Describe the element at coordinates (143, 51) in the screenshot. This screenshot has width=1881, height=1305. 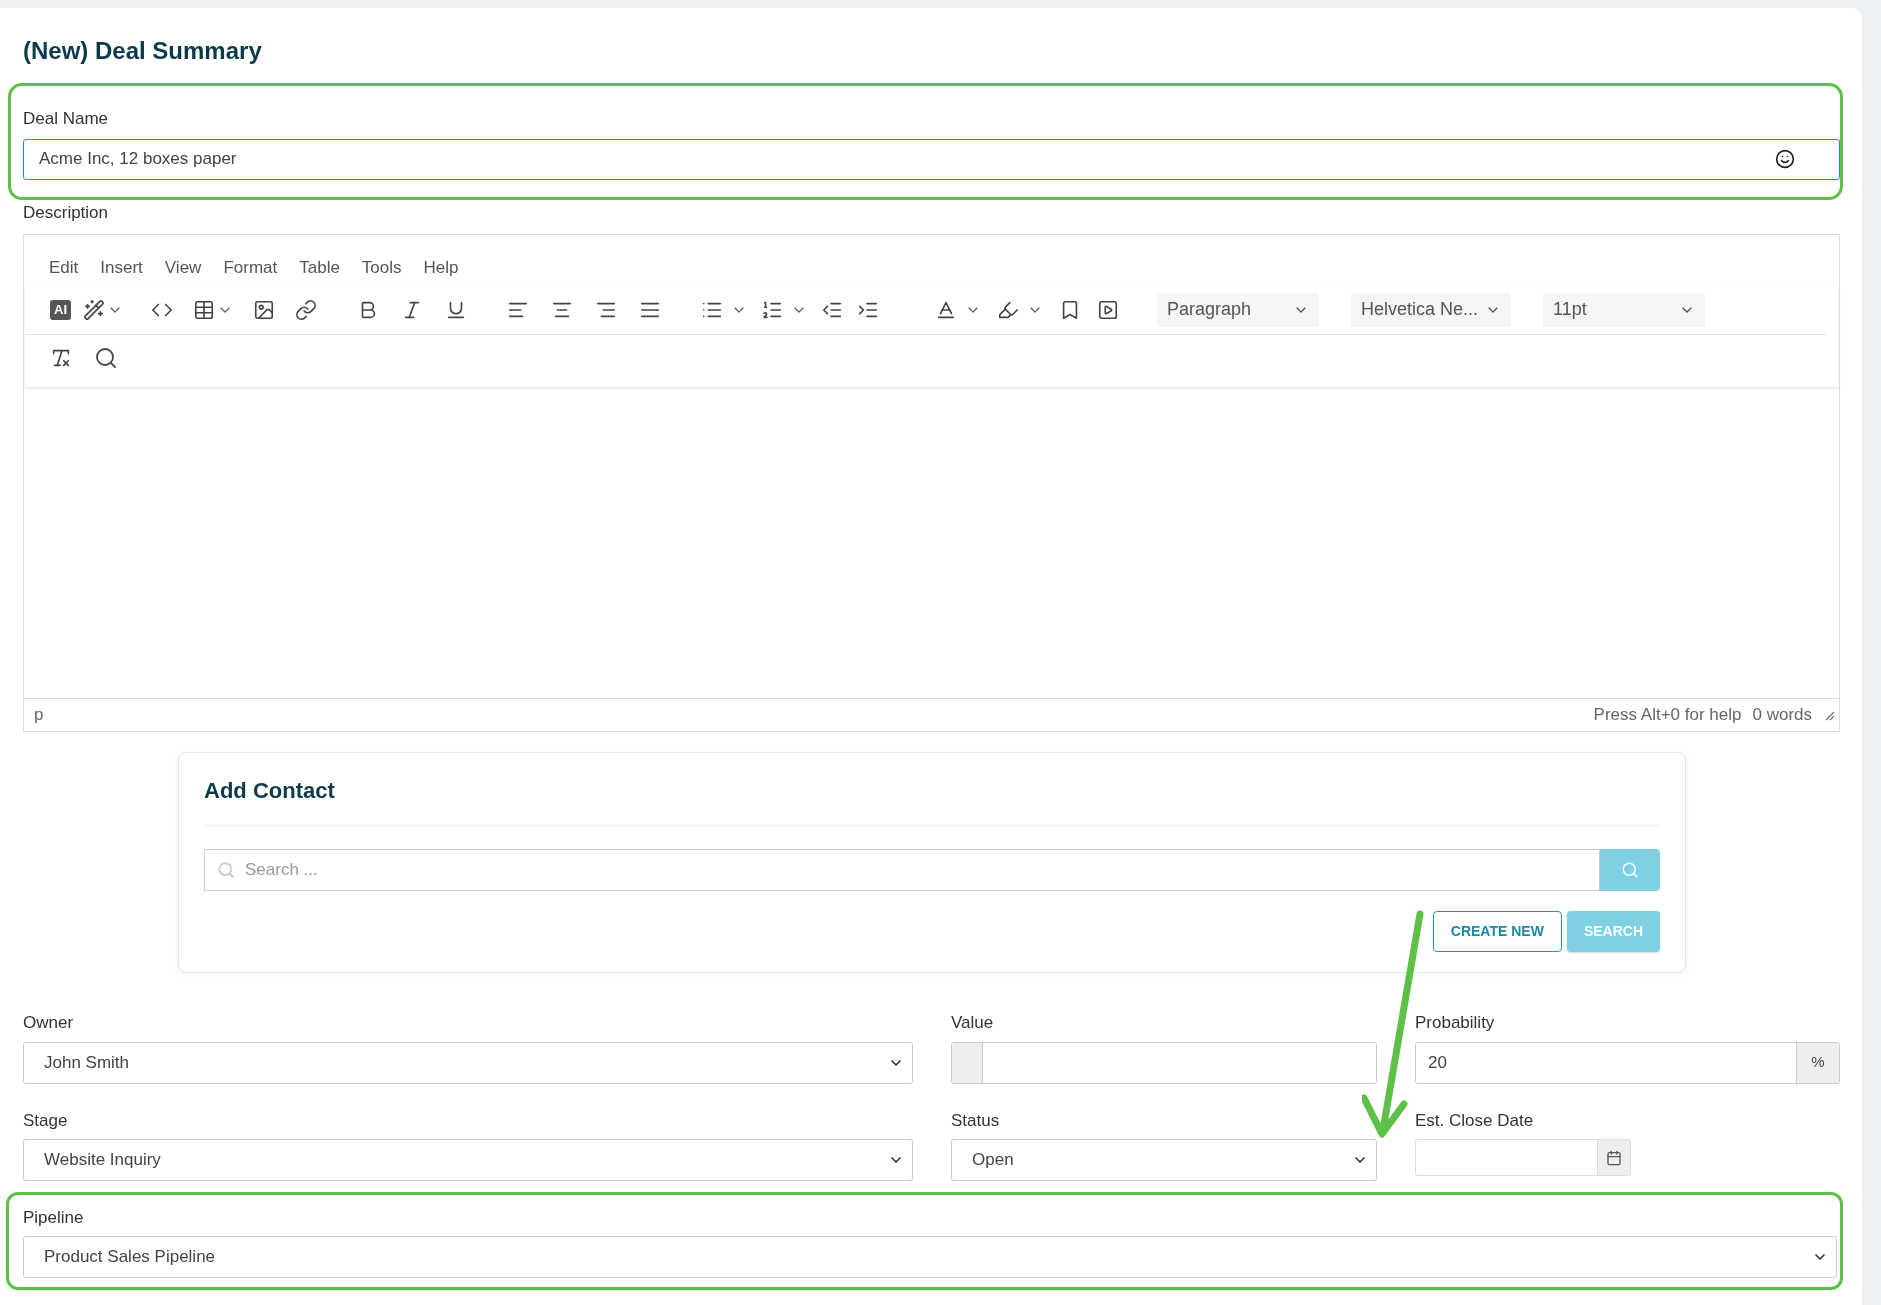
I see `page-title: (New) Deal Summary` at that location.